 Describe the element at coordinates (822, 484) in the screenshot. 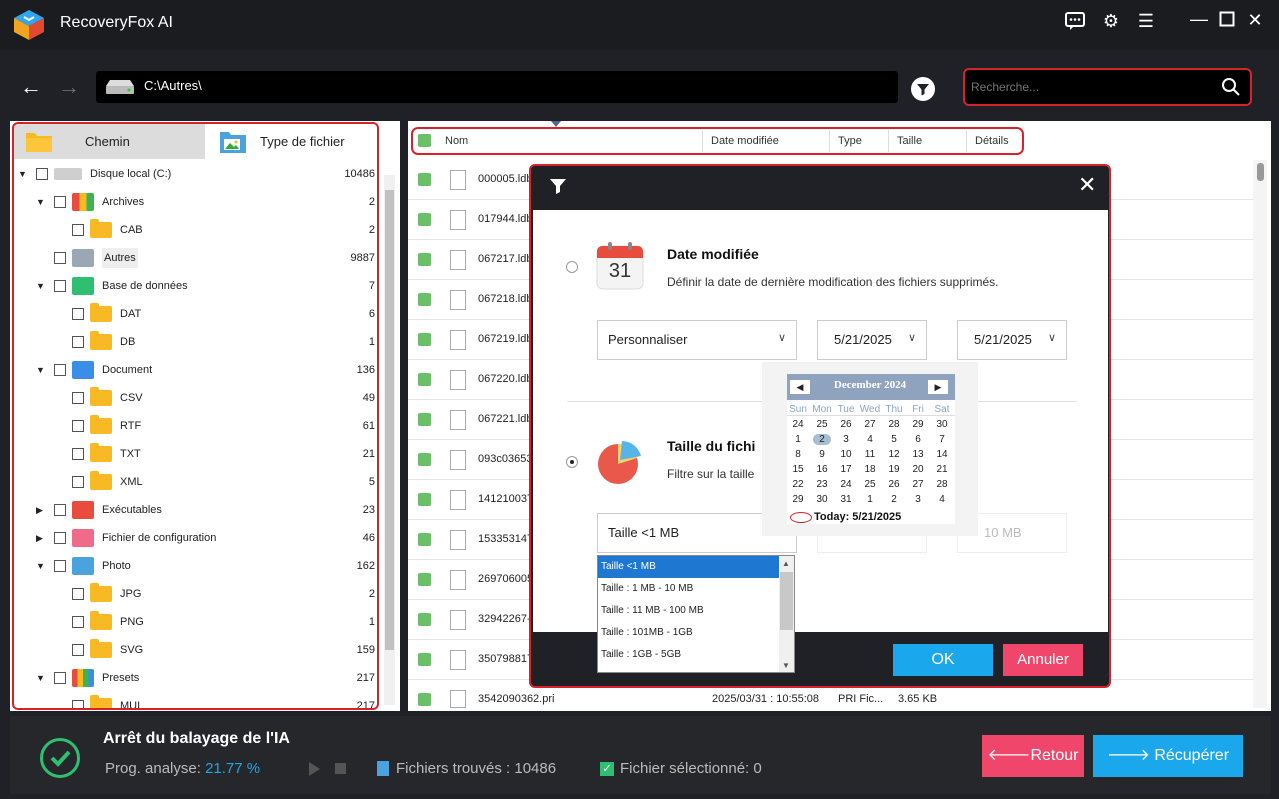

I see `calendar-day: 23` at that location.